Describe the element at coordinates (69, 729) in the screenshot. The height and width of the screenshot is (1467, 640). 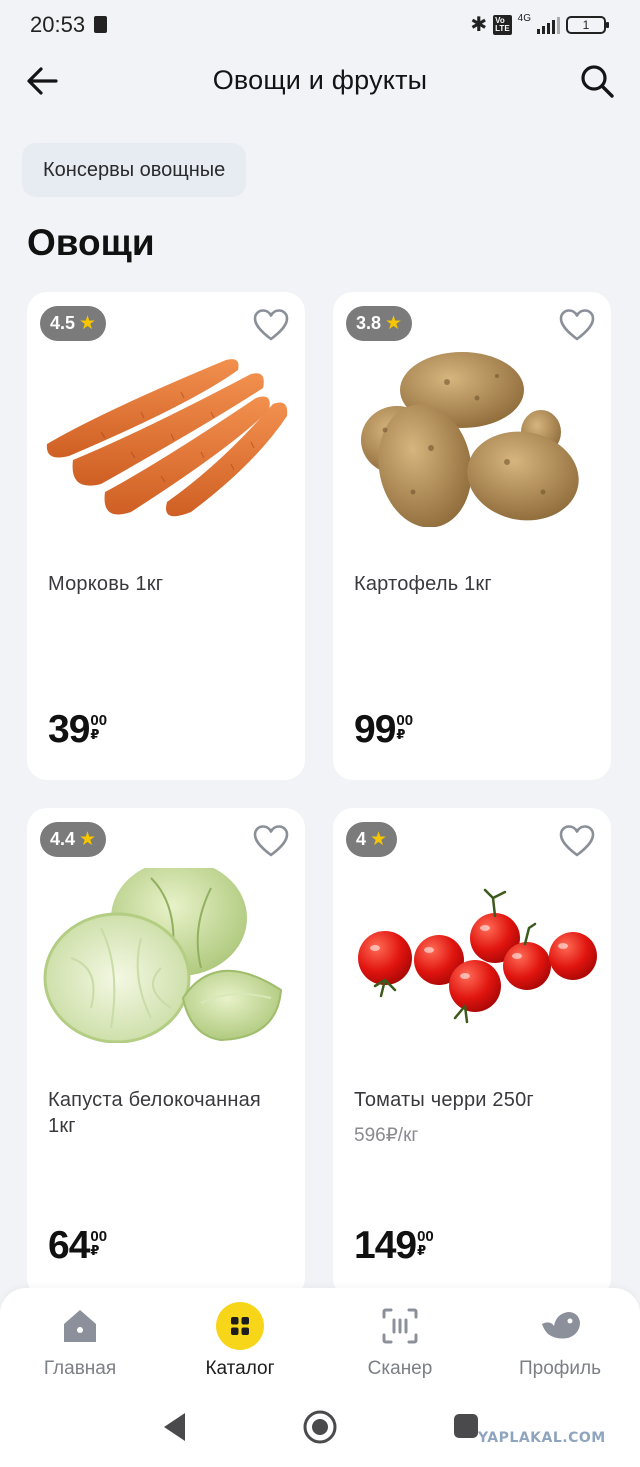
I see `price-integer: 39` at that location.